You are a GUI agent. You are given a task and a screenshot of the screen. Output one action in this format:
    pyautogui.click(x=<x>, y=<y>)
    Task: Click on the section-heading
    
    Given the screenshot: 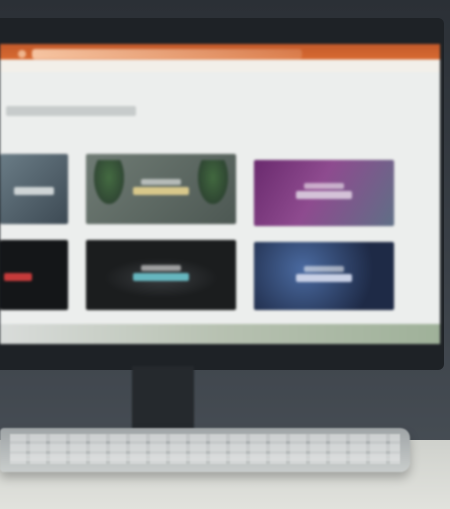 What is the action you would take?
    pyautogui.click(x=71, y=111)
    